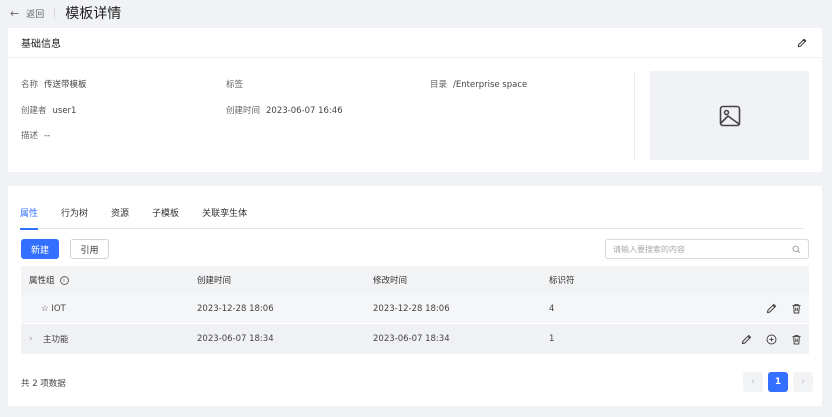  Describe the element at coordinates (93, 14) in the screenshot. I see `page-title: 模板详情` at that location.